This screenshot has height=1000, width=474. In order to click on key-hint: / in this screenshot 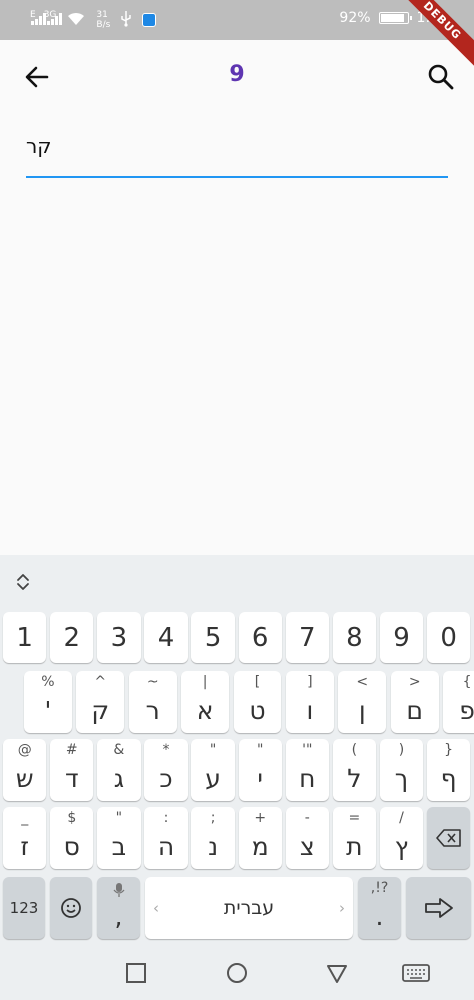, I will do `click(401, 818)`.